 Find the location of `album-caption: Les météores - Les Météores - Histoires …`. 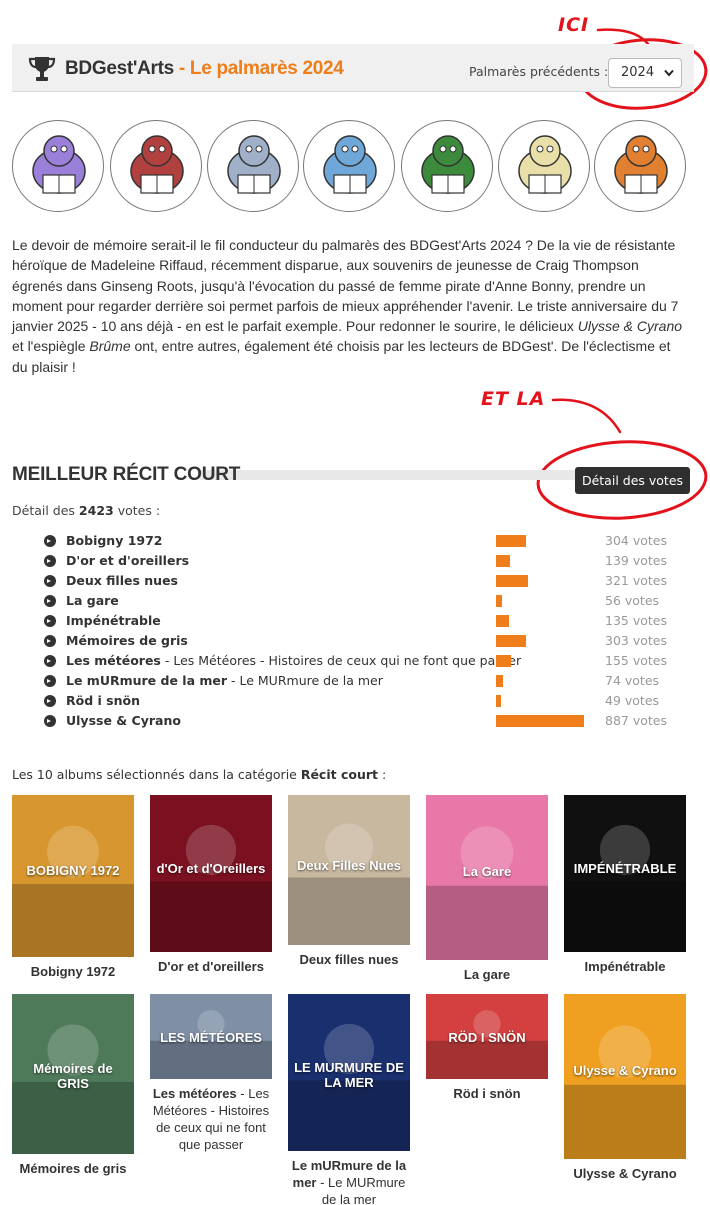

album-caption: Les météores - Les Météores - Histoires … is located at coordinates (211, 1119).